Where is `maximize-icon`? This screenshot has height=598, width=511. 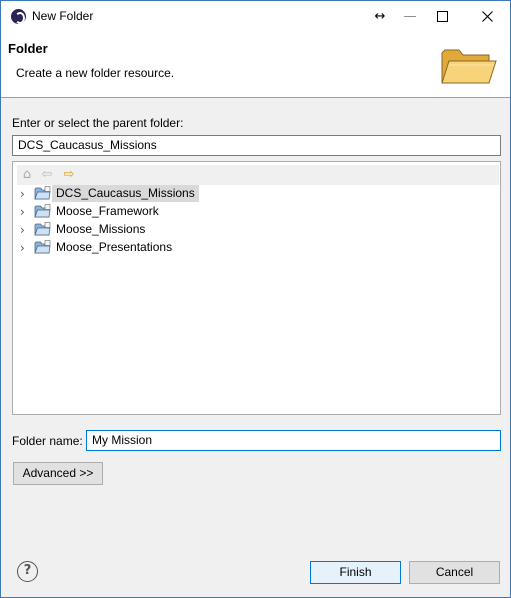
maximize-icon is located at coordinates (442, 16).